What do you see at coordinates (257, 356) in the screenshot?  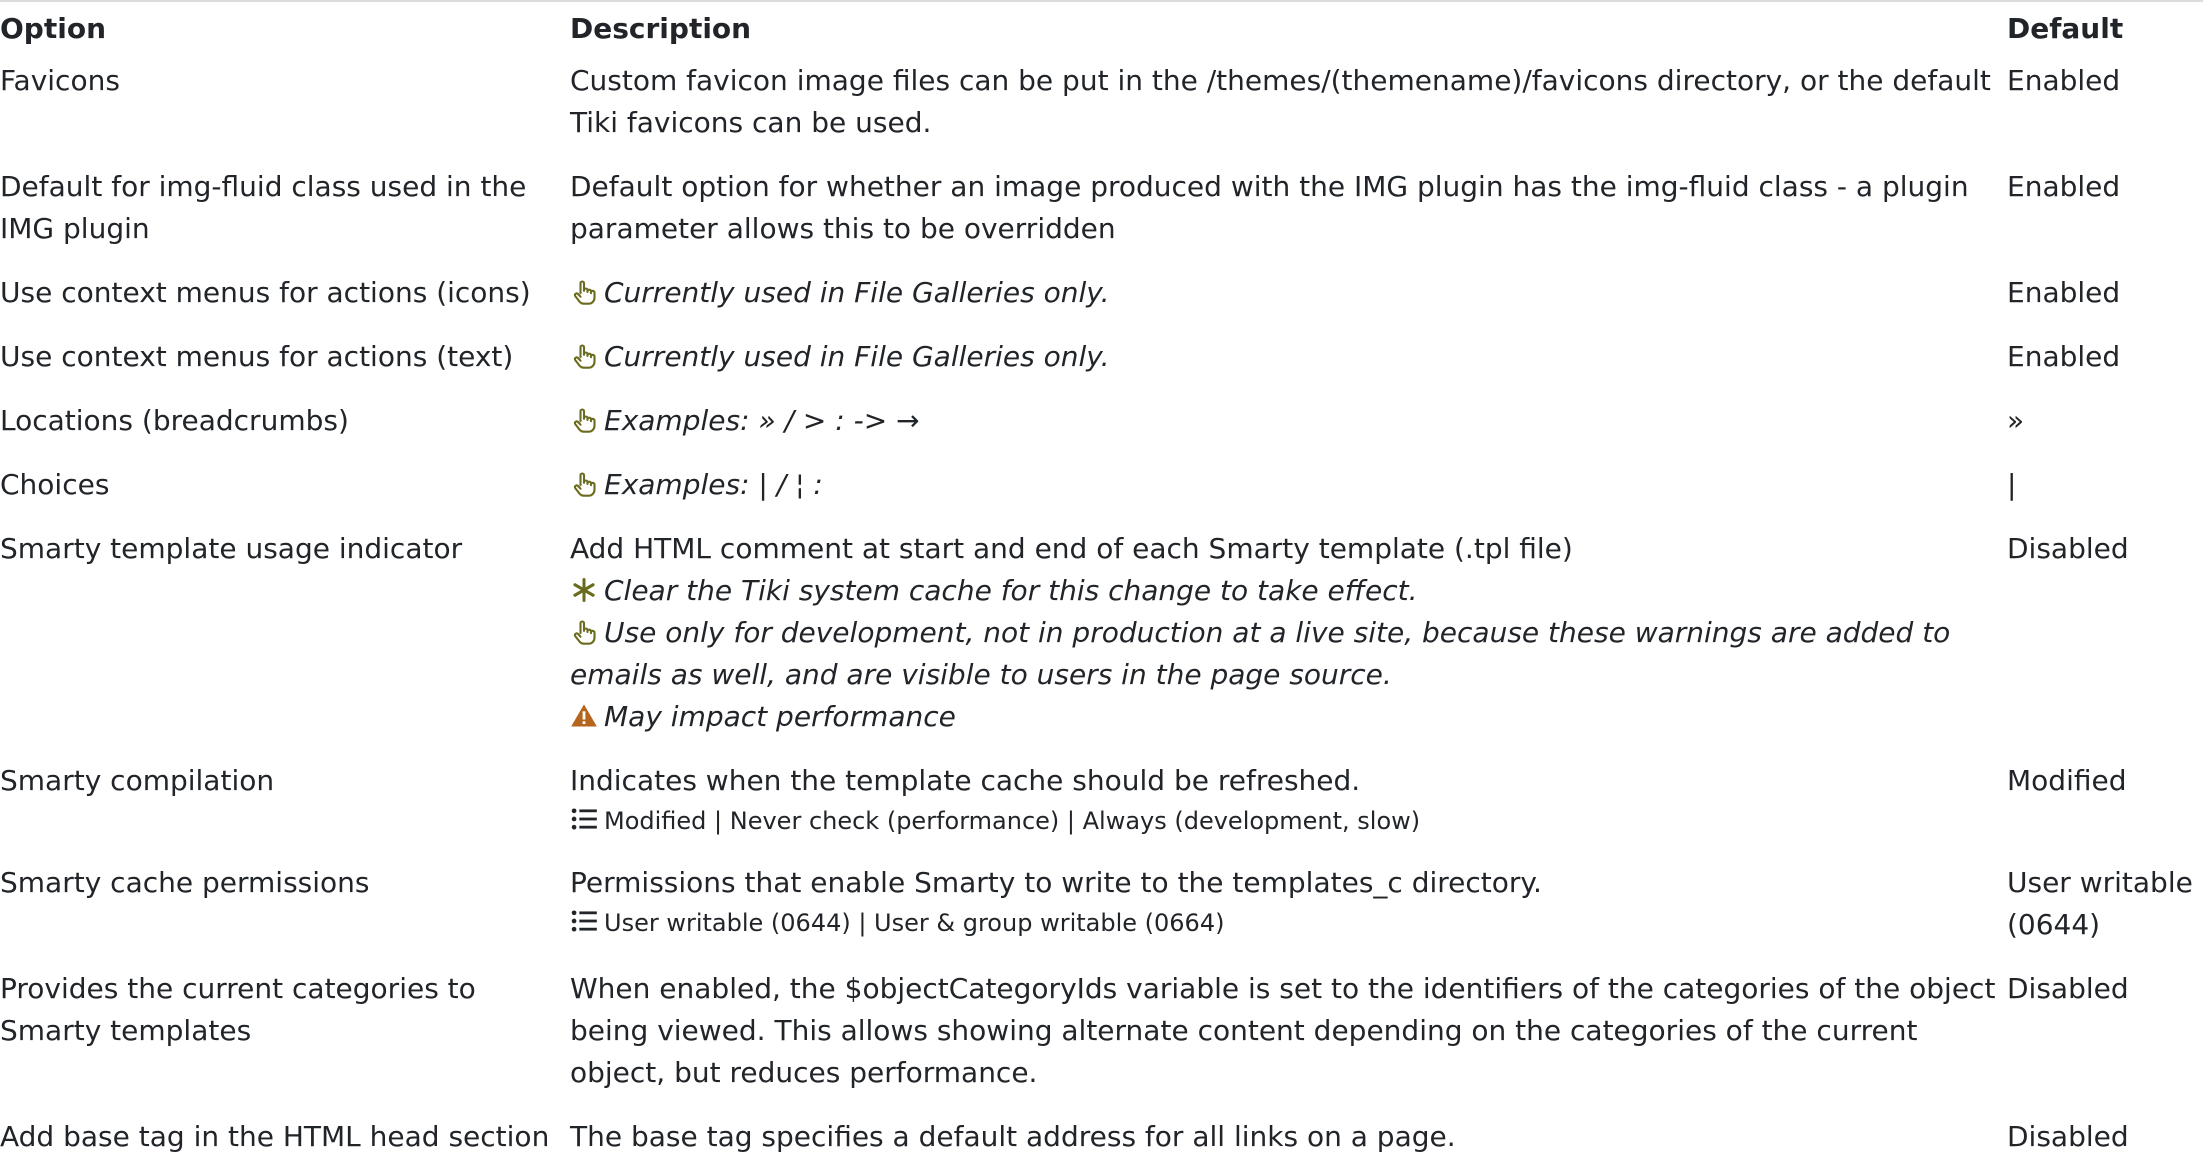 I see `option-name: Use context menus for actions (text)` at bounding box center [257, 356].